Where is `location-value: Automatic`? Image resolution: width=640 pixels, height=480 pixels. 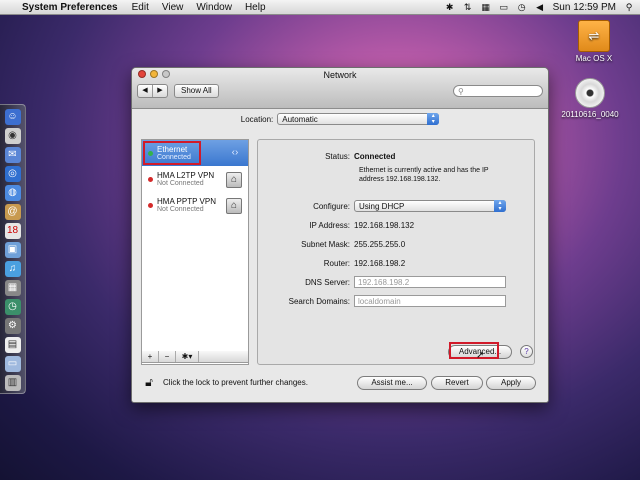
location-value: Automatic is located at coordinates (300, 119).